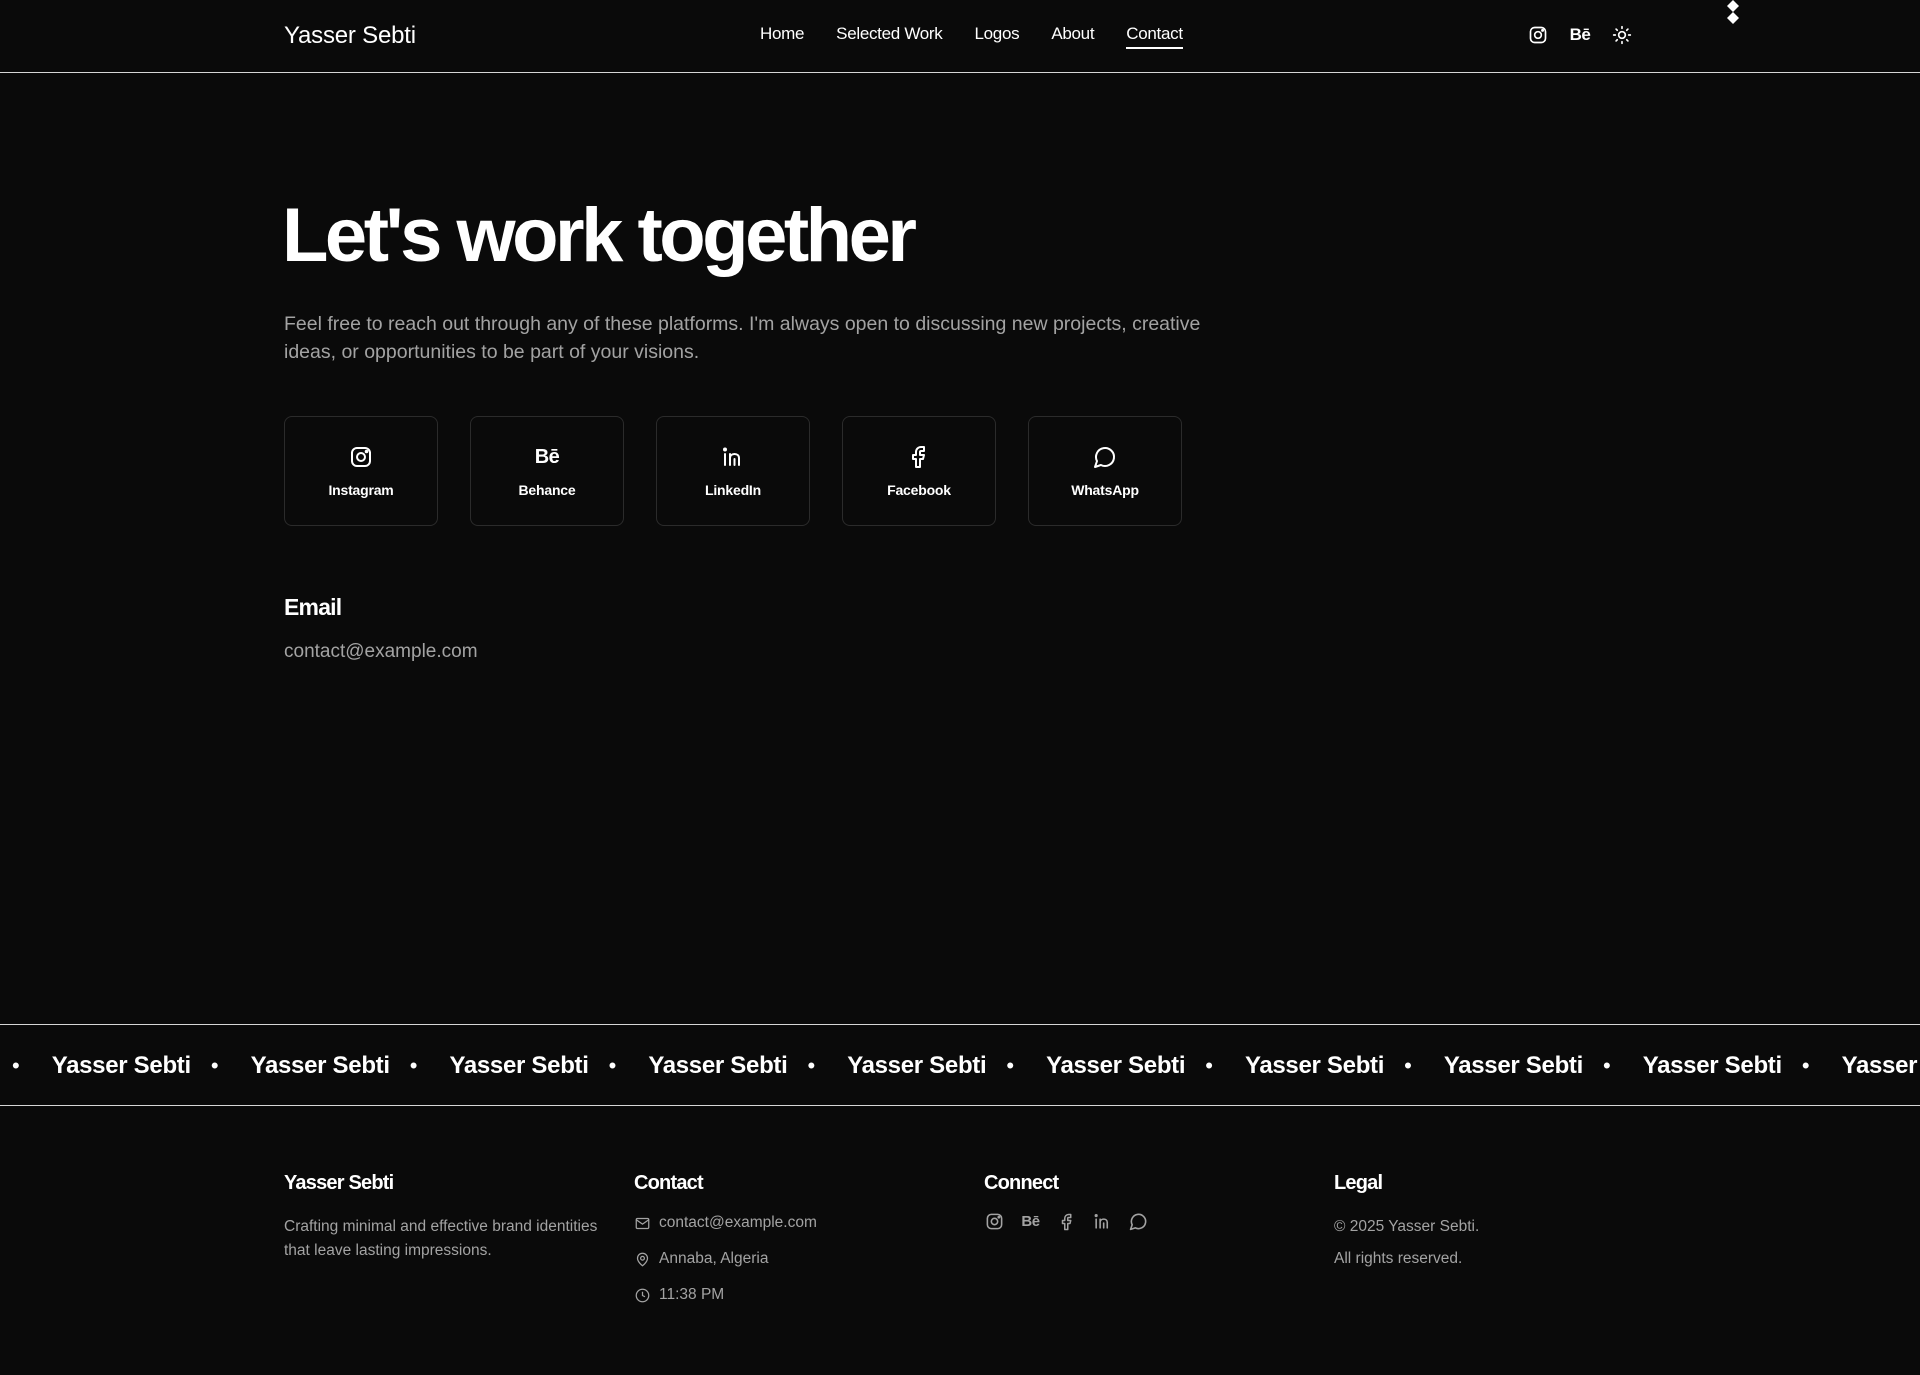  What do you see at coordinates (1021, 1183) in the screenshot?
I see `footer-connect-heading: Connect` at bounding box center [1021, 1183].